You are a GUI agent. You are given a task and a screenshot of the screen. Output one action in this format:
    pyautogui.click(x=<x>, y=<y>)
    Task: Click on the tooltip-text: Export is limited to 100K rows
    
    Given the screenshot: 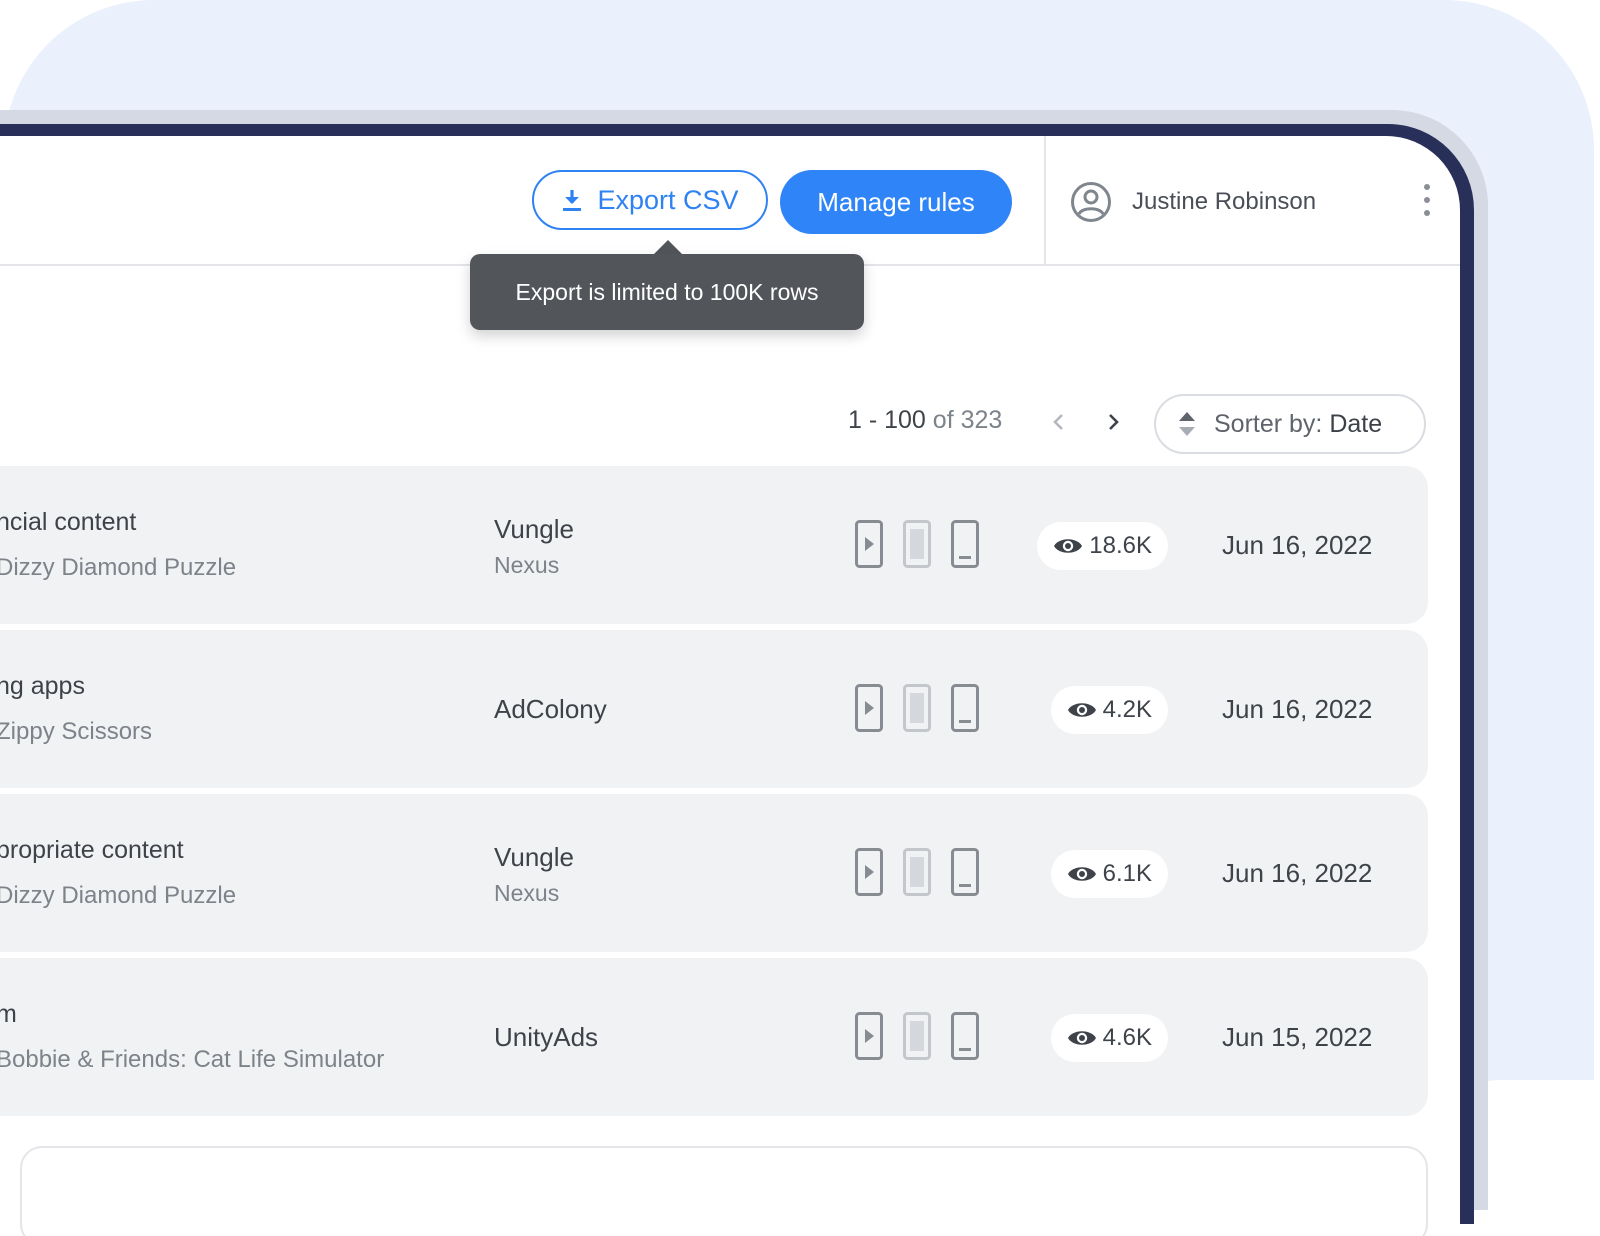 What is the action you would take?
    pyautogui.click(x=667, y=291)
    